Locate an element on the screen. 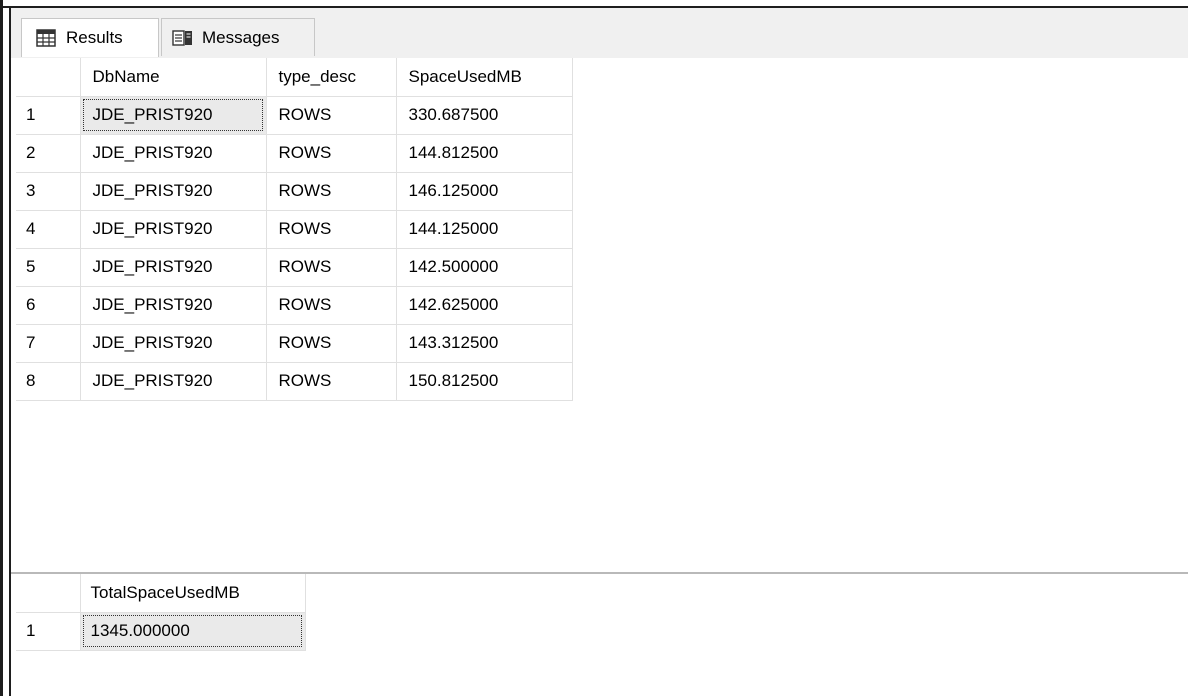 Image resolution: width=1188 pixels, height=696 pixels. table-row: 1 1345.000000 is located at coordinates (161, 631).